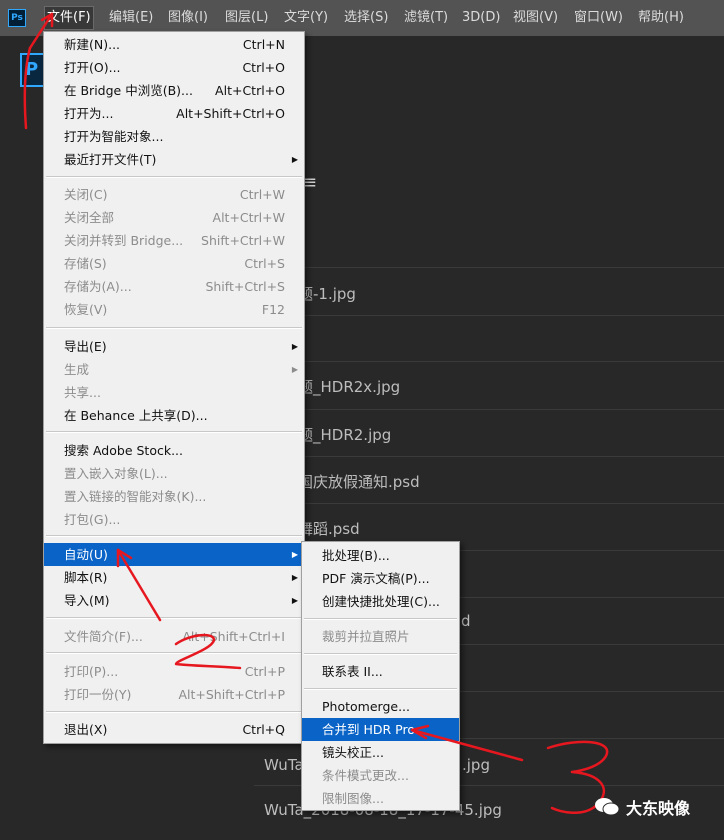 This screenshot has width=724, height=840. What do you see at coordinates (344, 434) in the screenshot?
I see `recent-file: 题_HDR2.jpg` at bounding box center [344, 434].